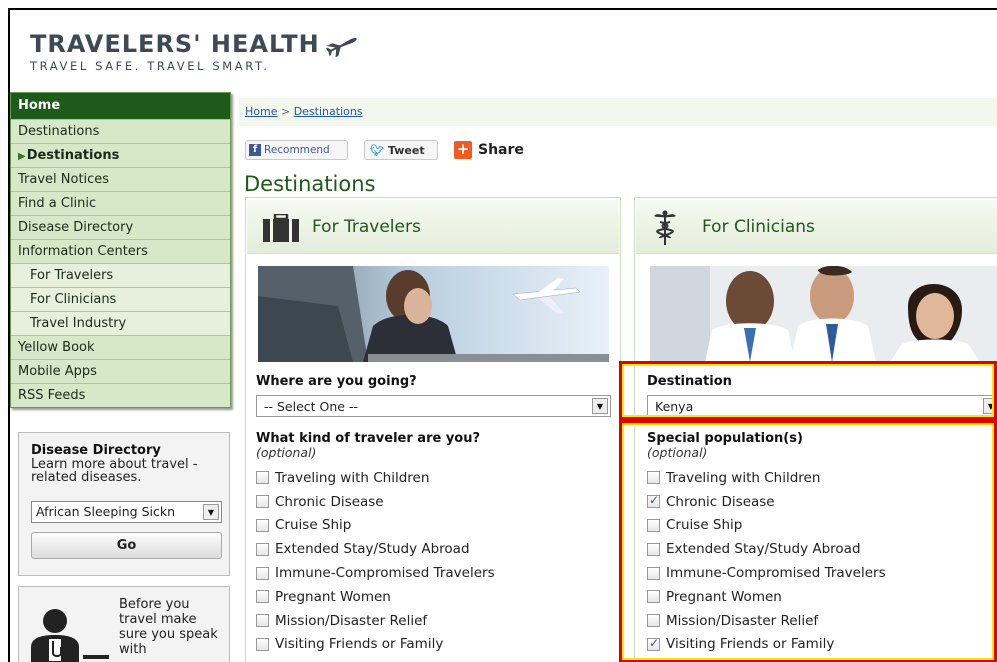  I want to click on share-button: + Share, so click(489, 150).